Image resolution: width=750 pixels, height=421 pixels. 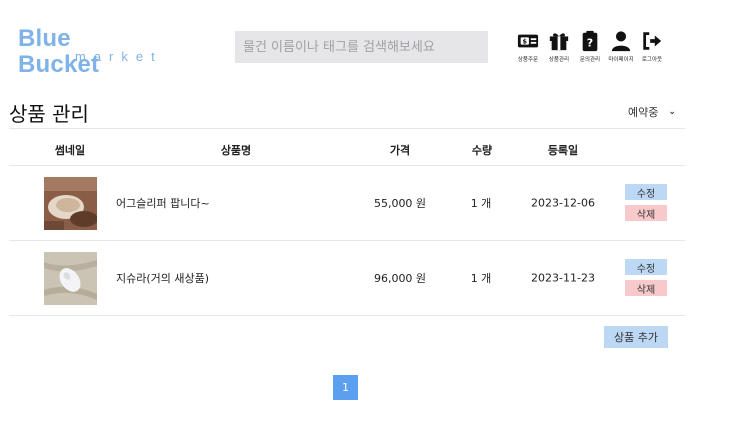 I want to click on logo: Blue Bucket market, so click(x=88, y=52).